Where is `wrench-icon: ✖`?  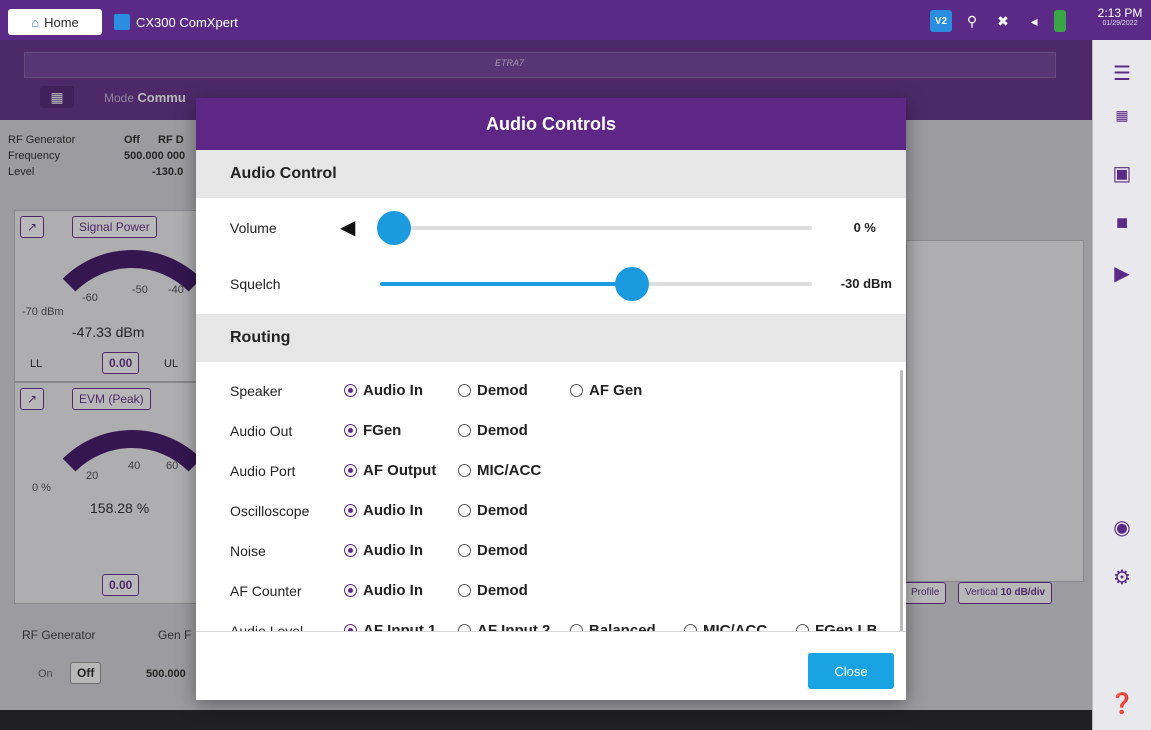 wrench-icon: ✖ is located at coordinates (1003, 21).